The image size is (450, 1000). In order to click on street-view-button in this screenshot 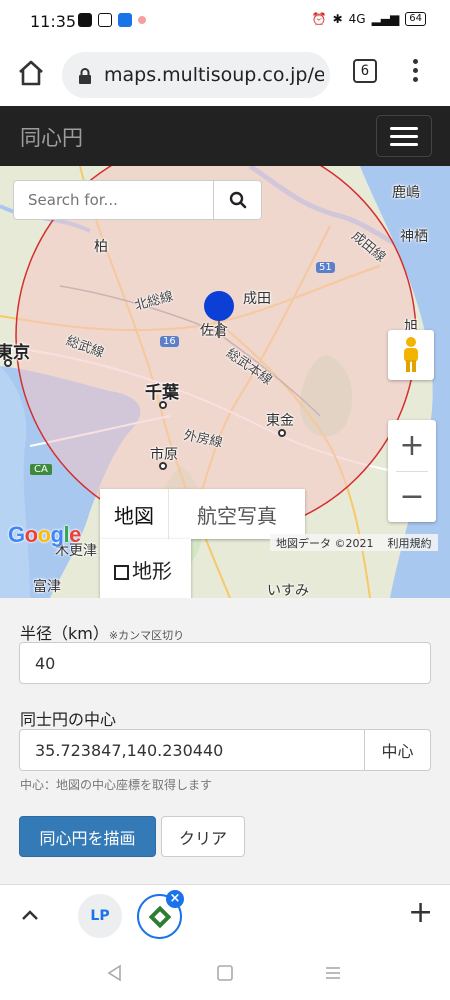, I will do `click(411, 355)`.